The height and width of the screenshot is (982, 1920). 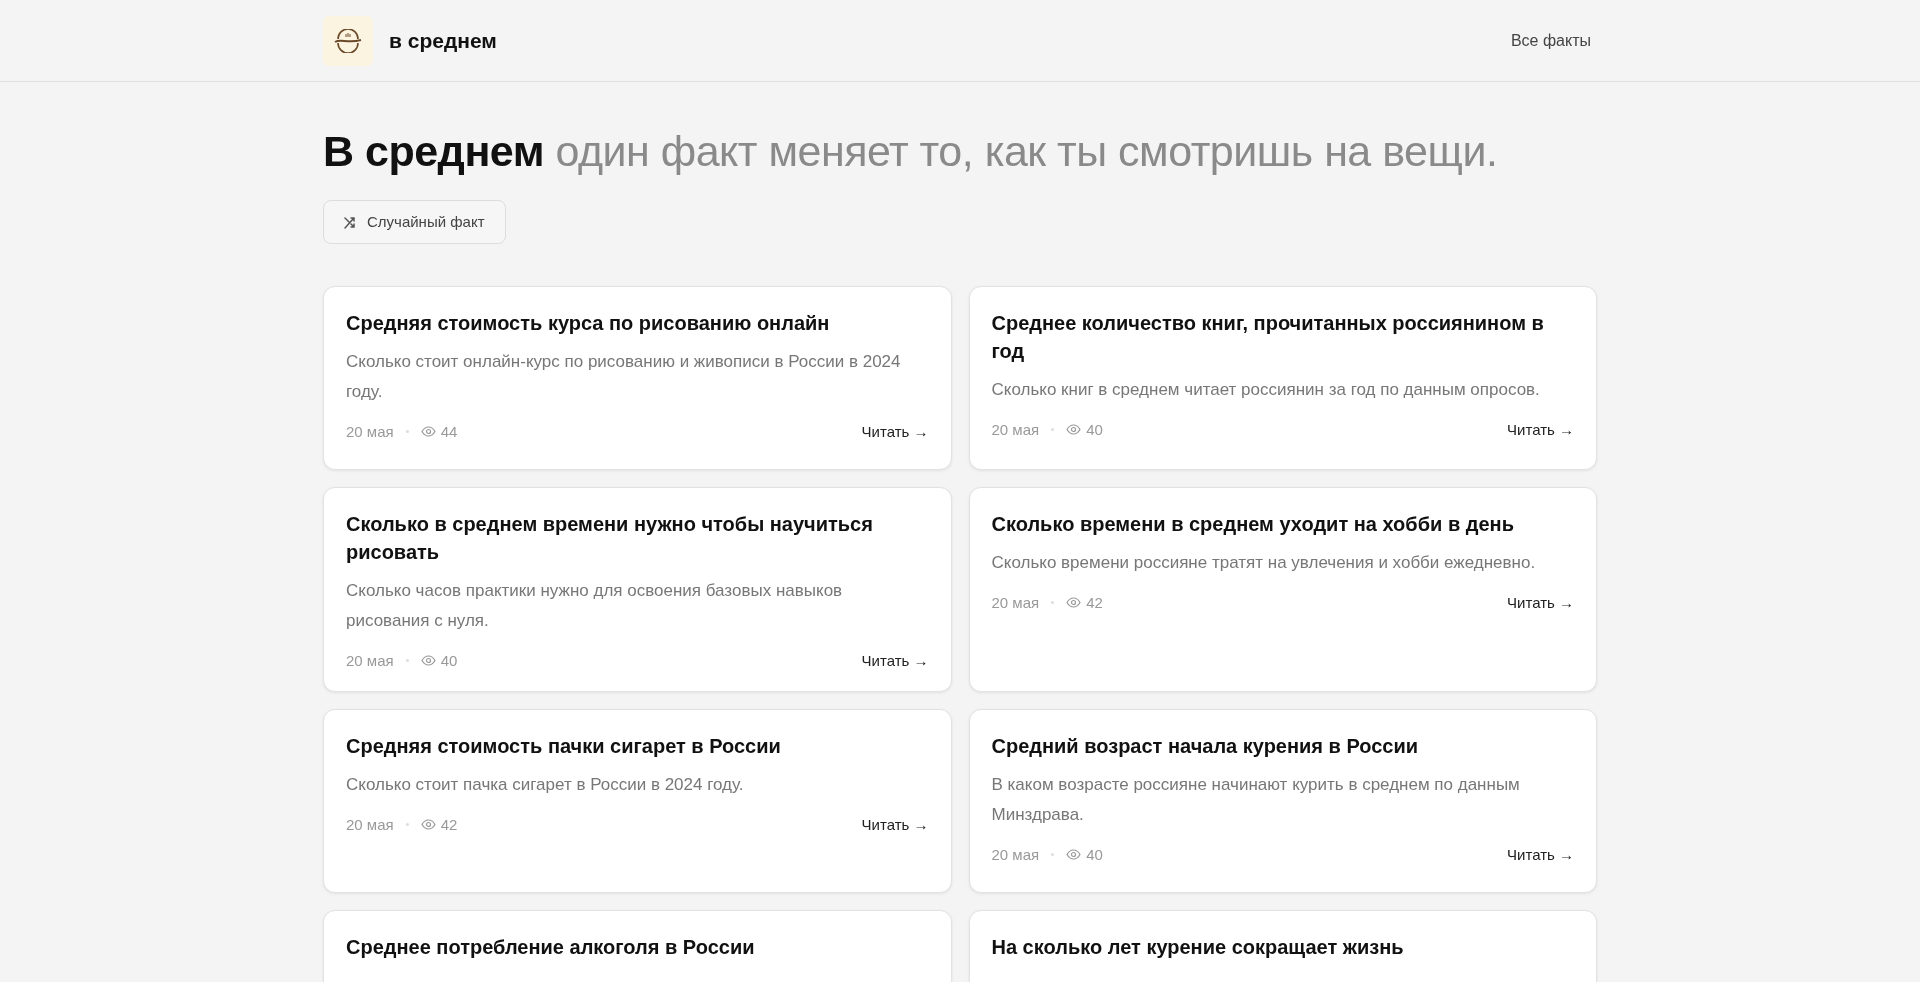 What do you see at coordinates (1266, 389) in the screenshot?
I see `card-description: Сколько книг в среднем читает россиянин за год по данным опросов.` at bounding box center [1266, 389].